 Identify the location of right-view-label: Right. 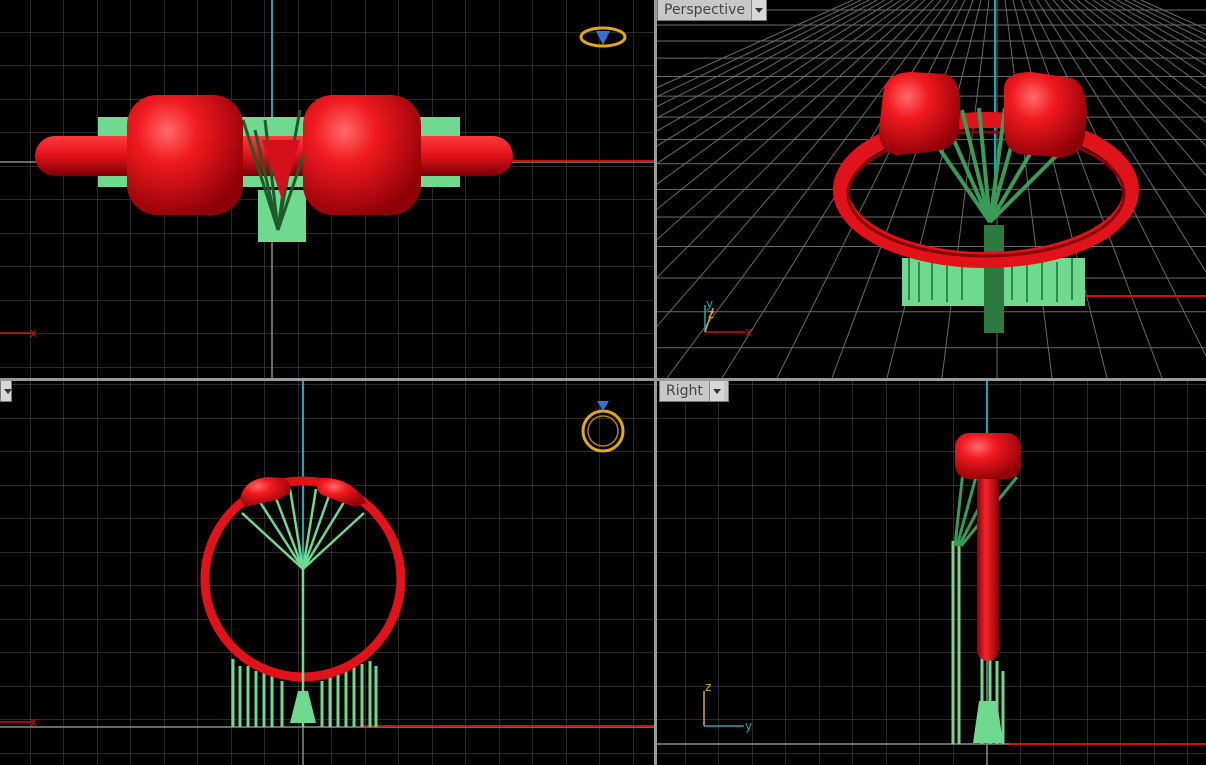
(684, 391).